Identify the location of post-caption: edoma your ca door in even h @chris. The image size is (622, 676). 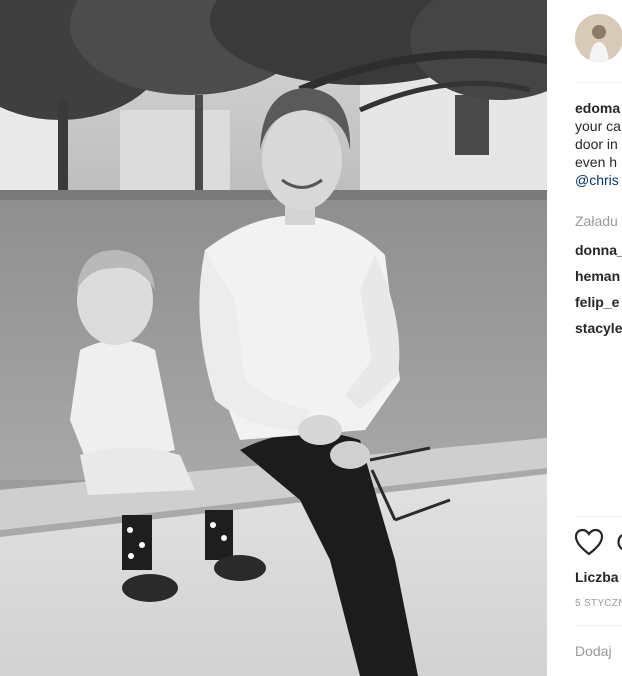
(598, 144).